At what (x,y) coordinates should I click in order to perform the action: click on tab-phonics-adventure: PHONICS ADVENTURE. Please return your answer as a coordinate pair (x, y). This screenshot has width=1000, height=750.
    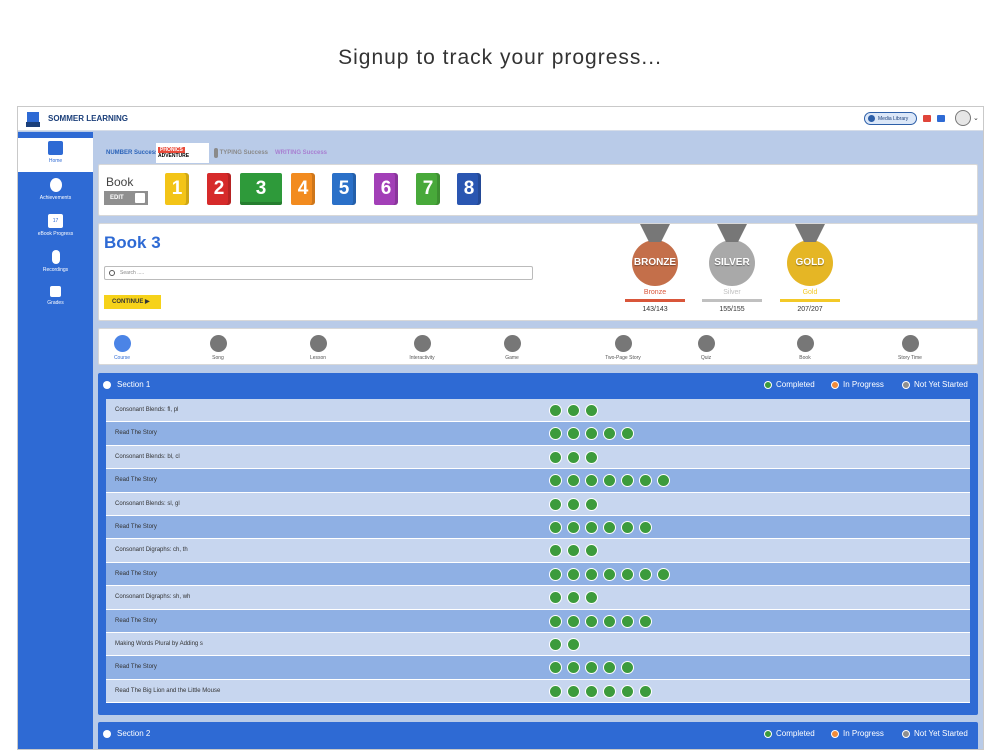
    Looking at the image, I should click on (182, 153).